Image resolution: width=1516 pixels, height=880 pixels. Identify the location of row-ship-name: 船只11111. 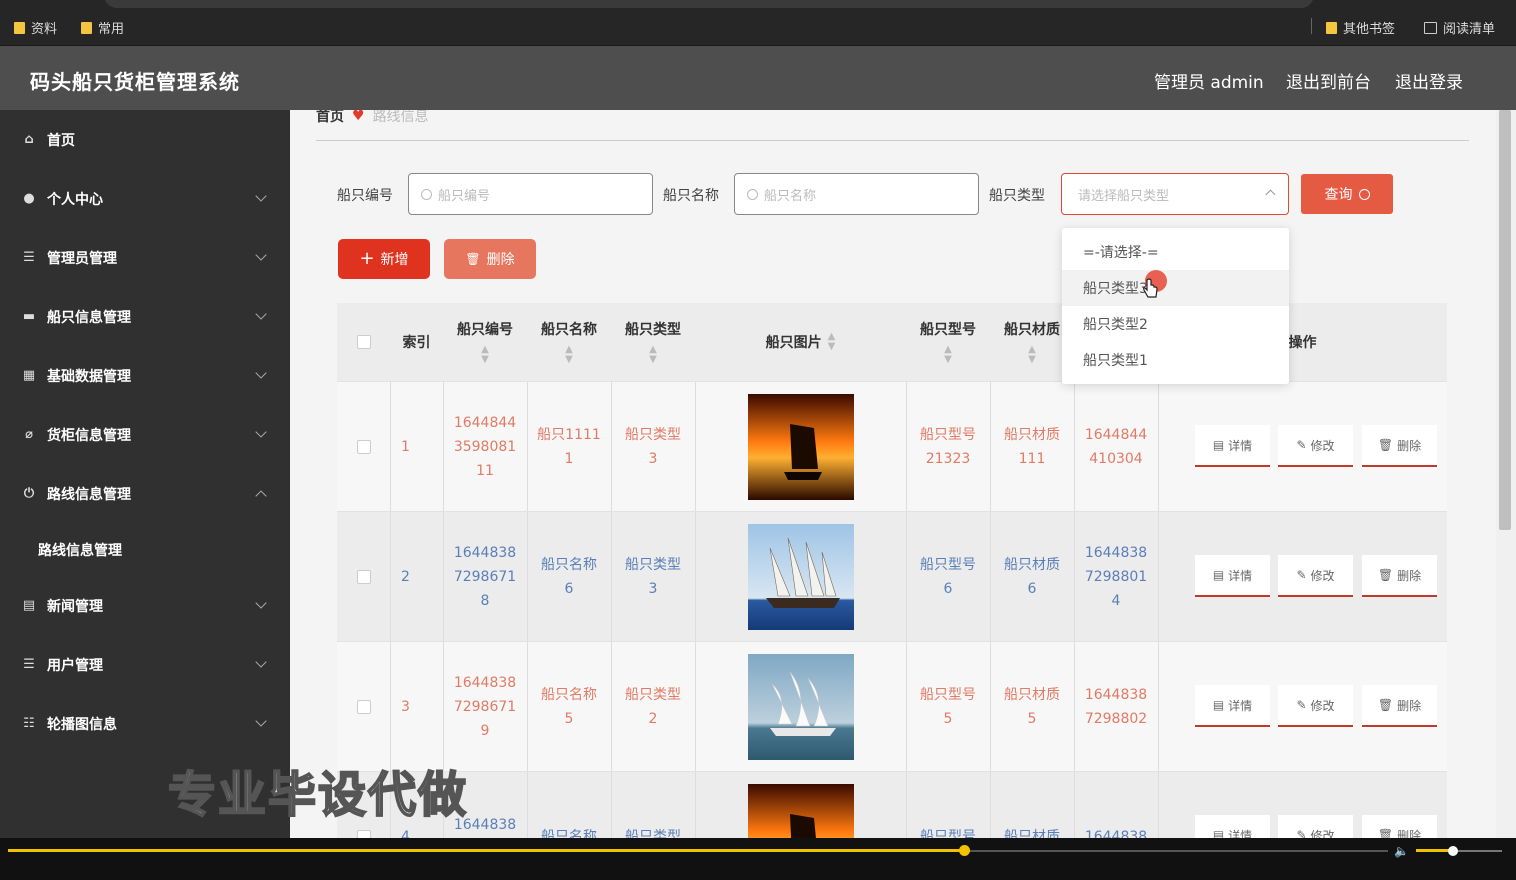
(569, 447).